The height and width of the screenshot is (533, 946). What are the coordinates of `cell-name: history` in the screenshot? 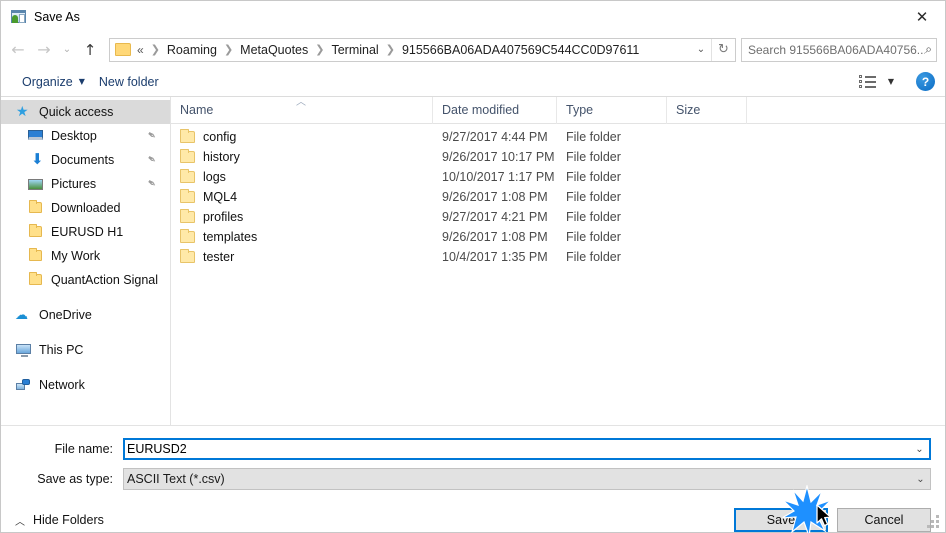 It's located at (302, 156).